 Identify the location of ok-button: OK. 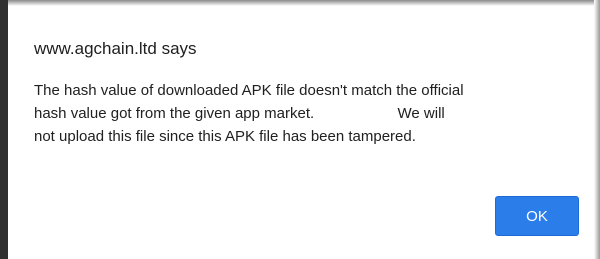
(537, 216).